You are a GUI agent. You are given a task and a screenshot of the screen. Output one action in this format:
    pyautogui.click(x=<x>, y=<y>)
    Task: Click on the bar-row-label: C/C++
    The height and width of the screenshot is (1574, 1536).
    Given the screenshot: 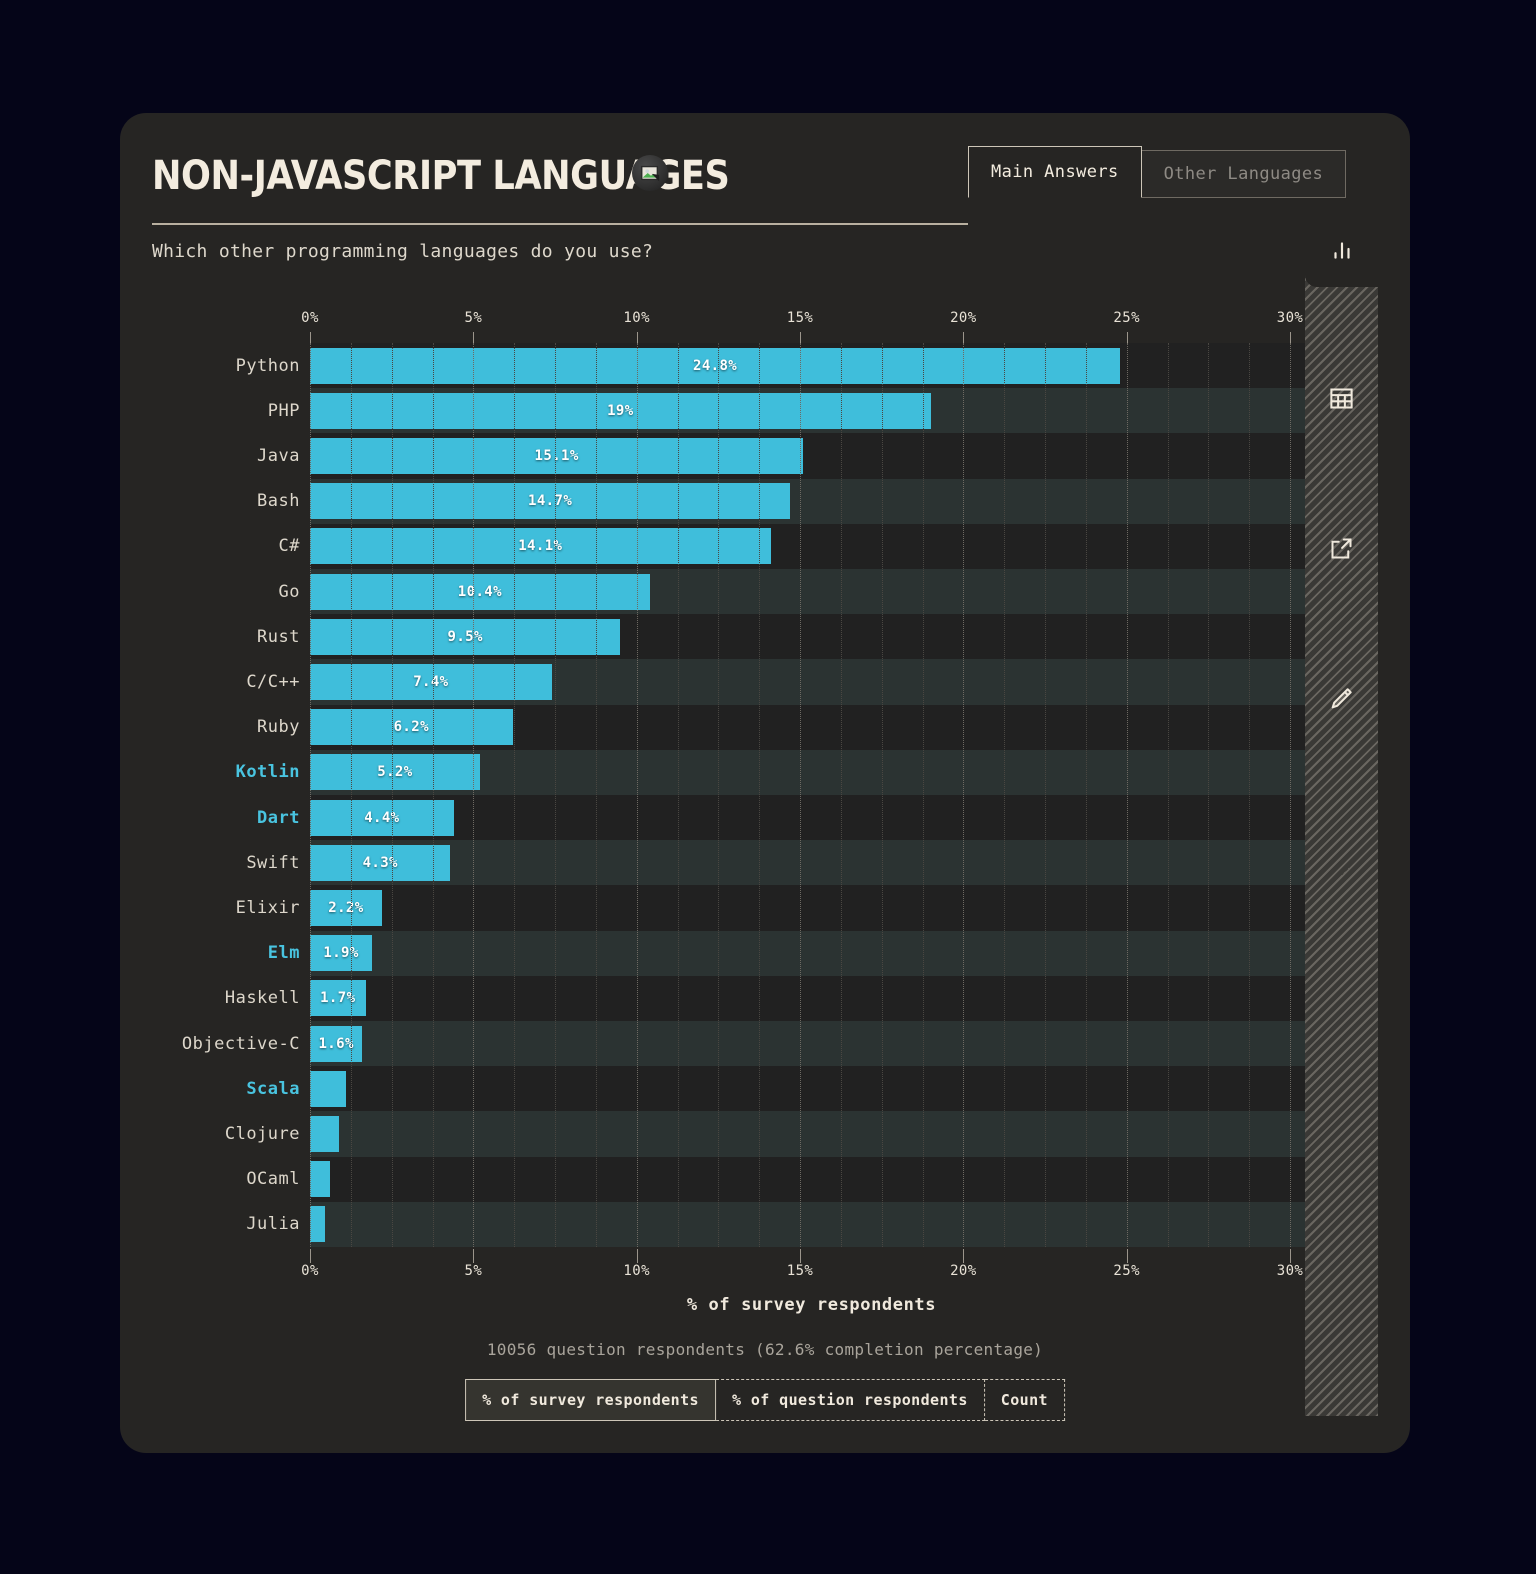 What is the action you would take?
    pyautogui.click(x=273, y=681)
    